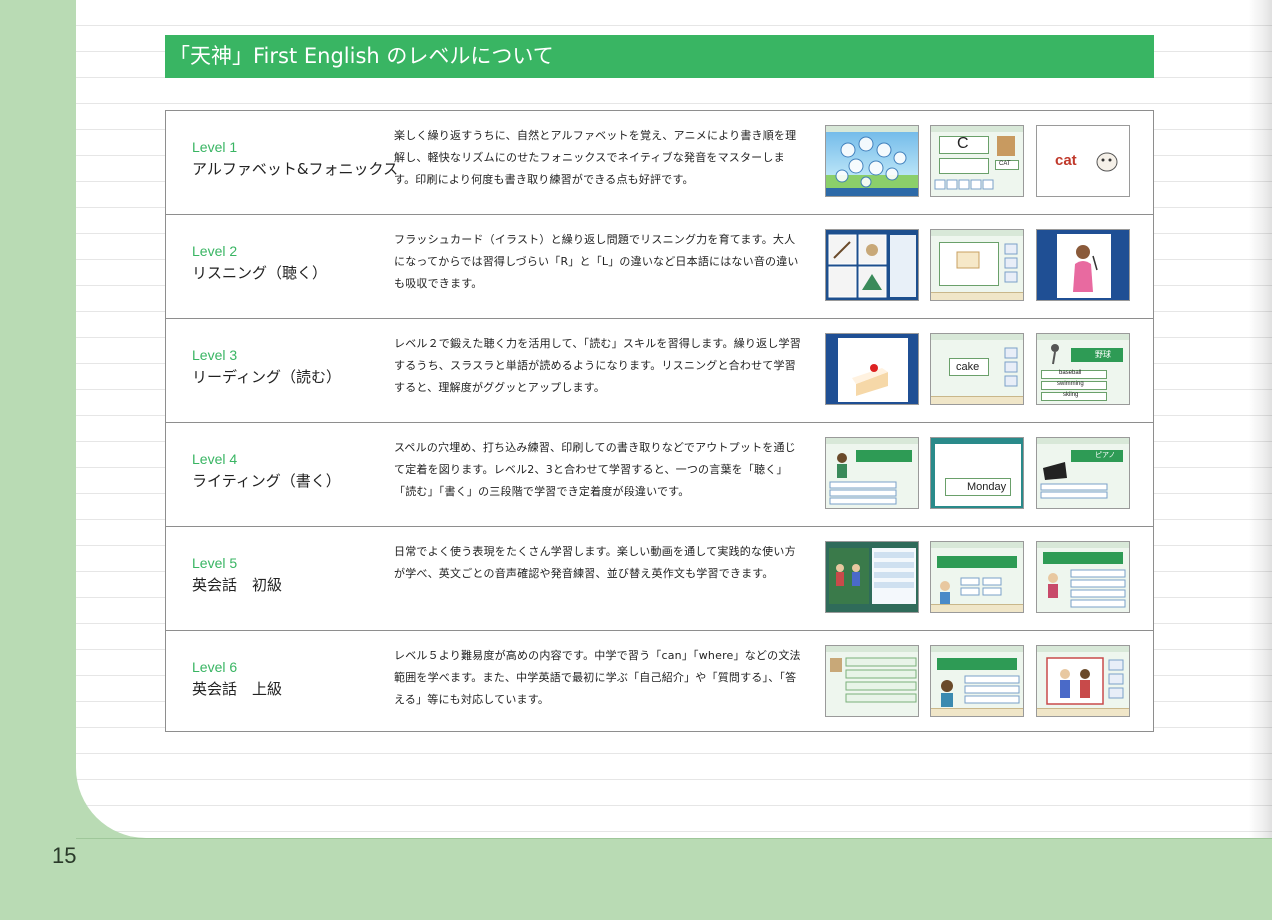 This screenshot has width=1272, height=920. I want to click on letter-tracing-screenshot: C CAT, so click(977, 161).